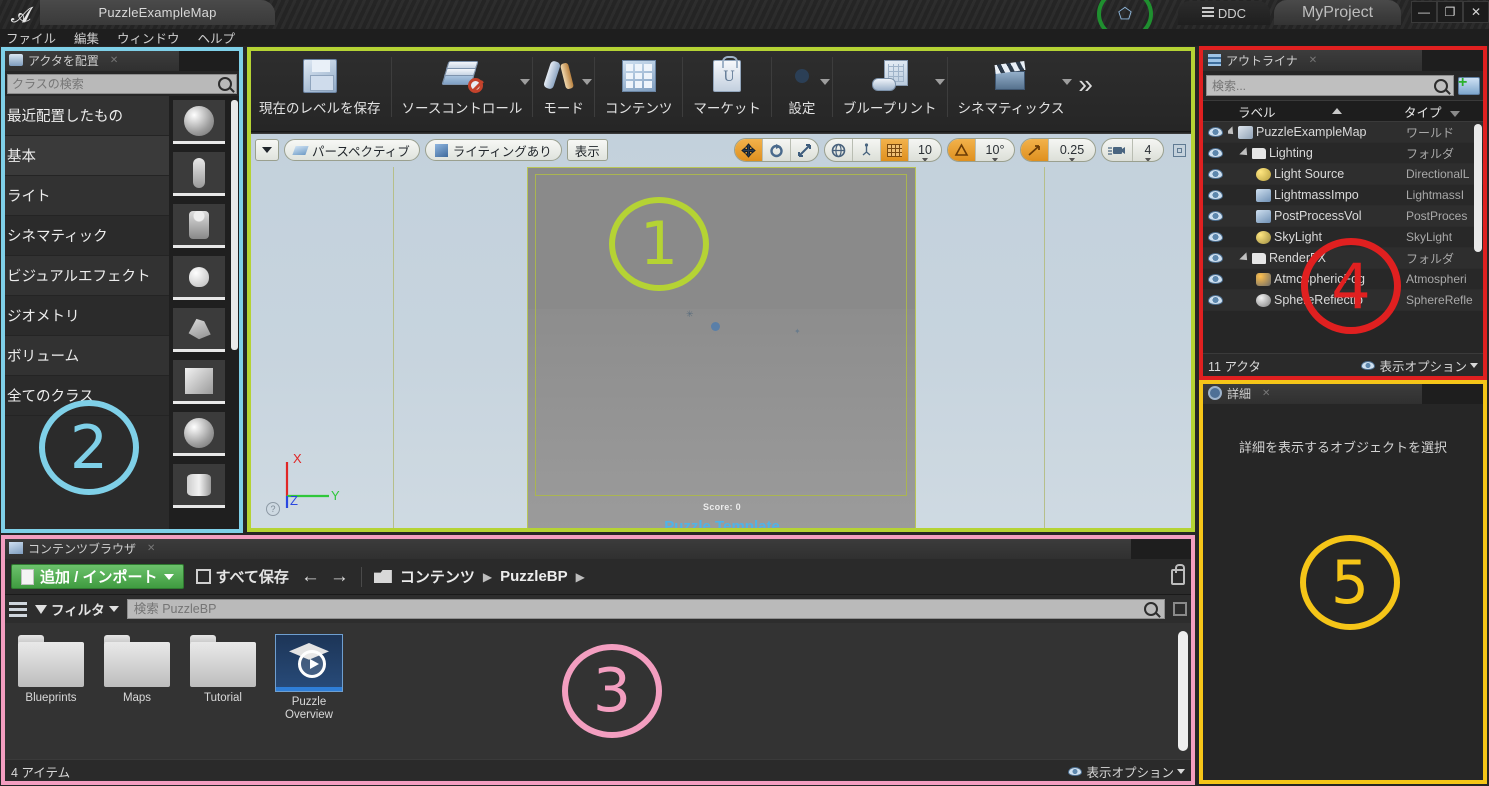  What do you see at coordinates (97, 576) in the screenshot?
I see `add-import-button: 追加 / インポート` at bounding box center [97, 576].